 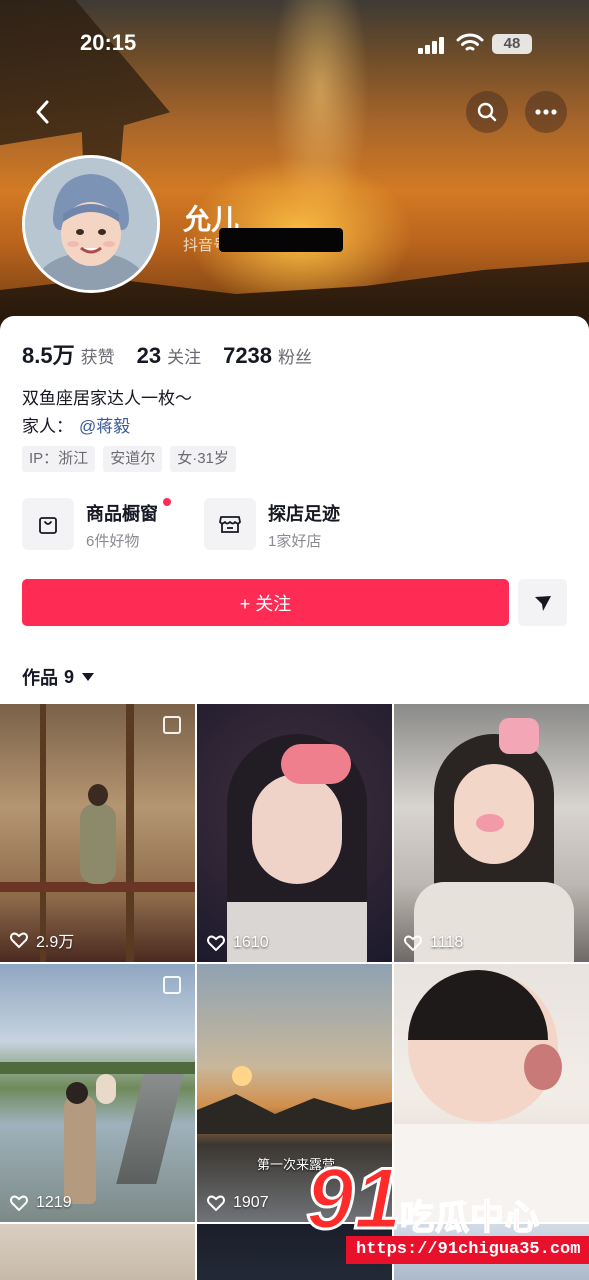 I want to click on watermark-url: https://91chigua35.com, so click(x=467, y=1250).